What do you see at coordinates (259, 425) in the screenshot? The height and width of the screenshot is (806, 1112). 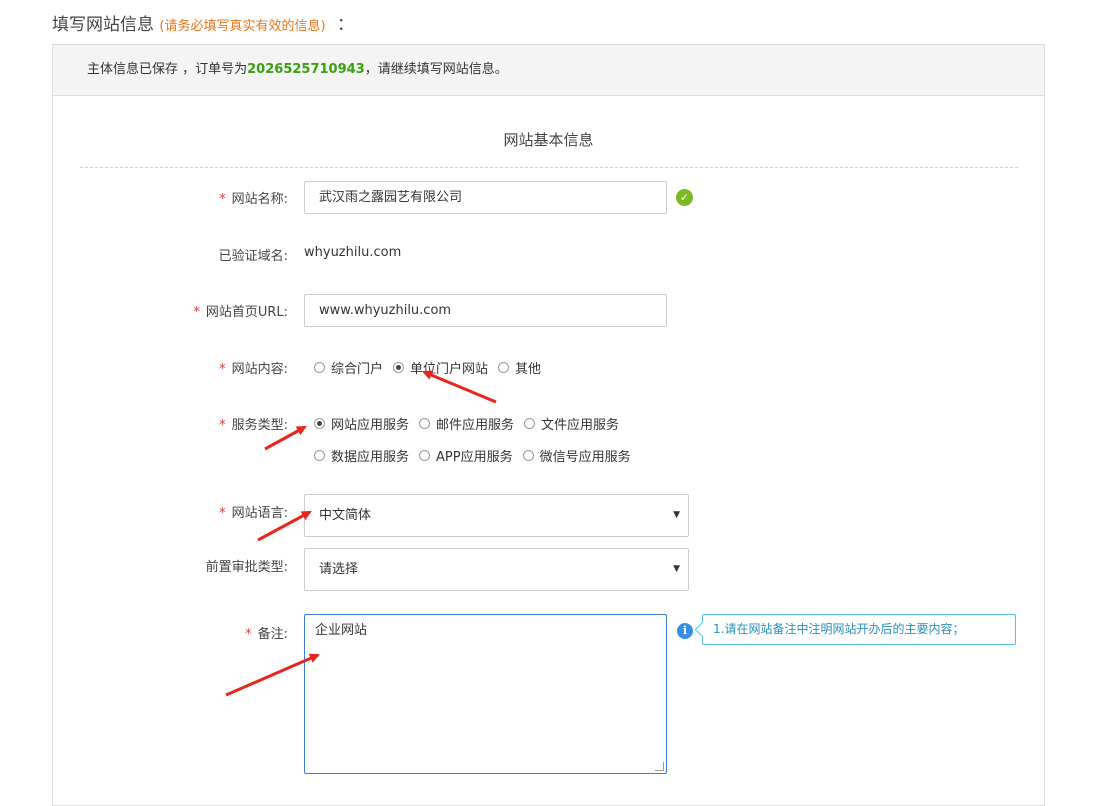 I see `service-type-label-text: 服务类型:` at bounding box center [259, 425].